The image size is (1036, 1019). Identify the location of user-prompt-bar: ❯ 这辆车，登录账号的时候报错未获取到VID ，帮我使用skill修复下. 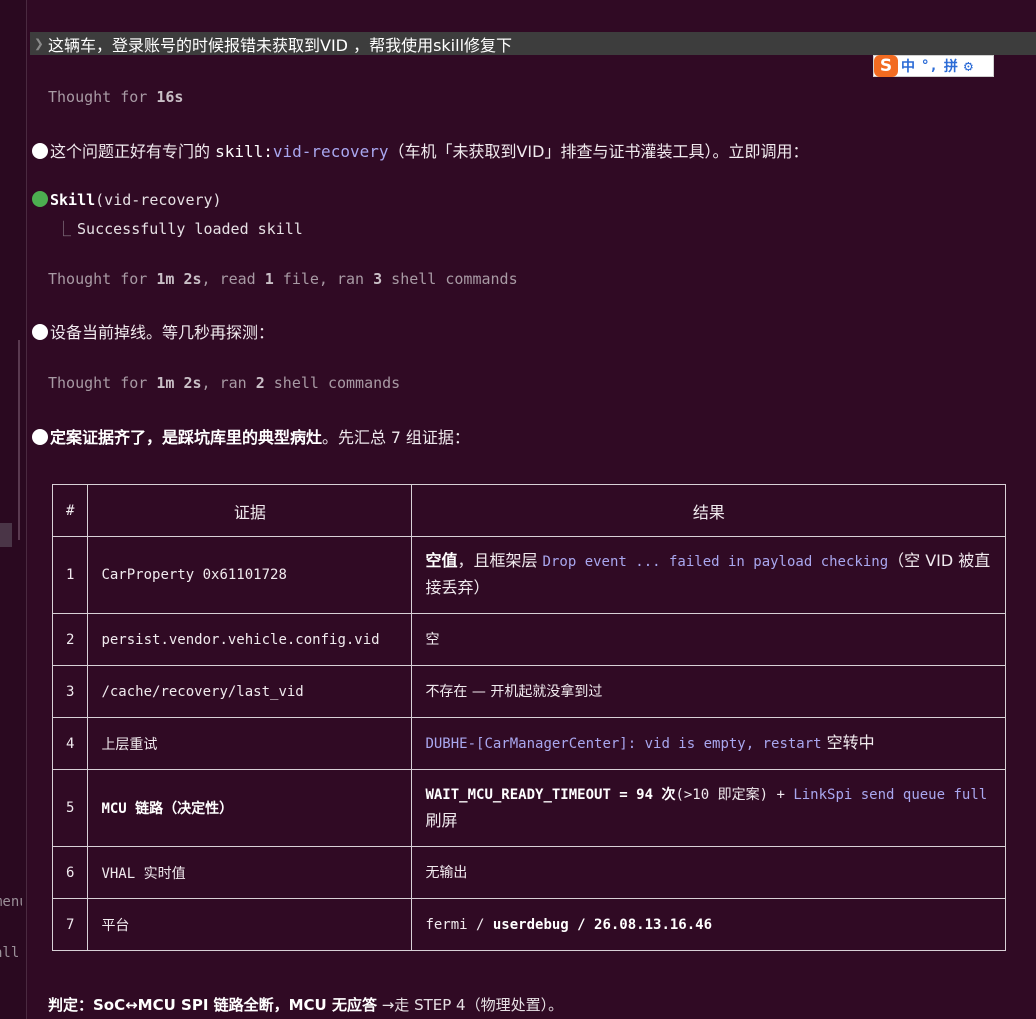
(533, 43).